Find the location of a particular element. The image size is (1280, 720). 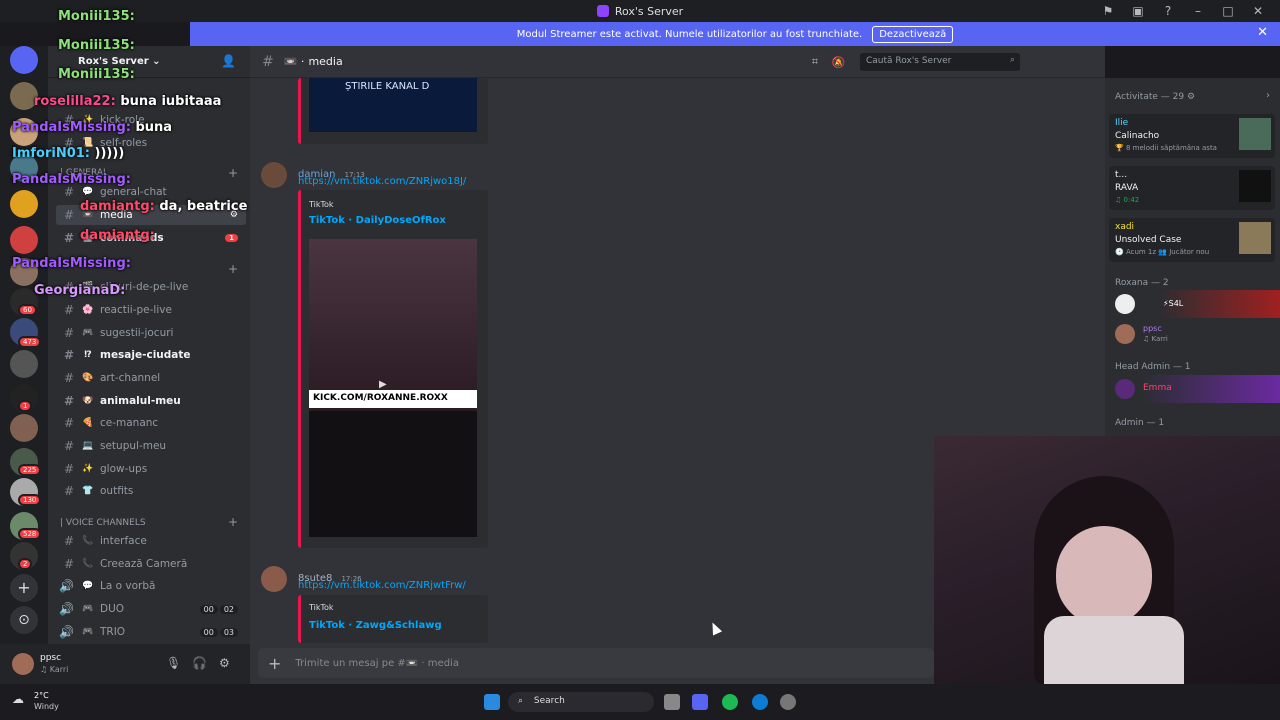

message-composer: + Trimite un mesaj pe #📼 · media is located at coordinates (596, 663).